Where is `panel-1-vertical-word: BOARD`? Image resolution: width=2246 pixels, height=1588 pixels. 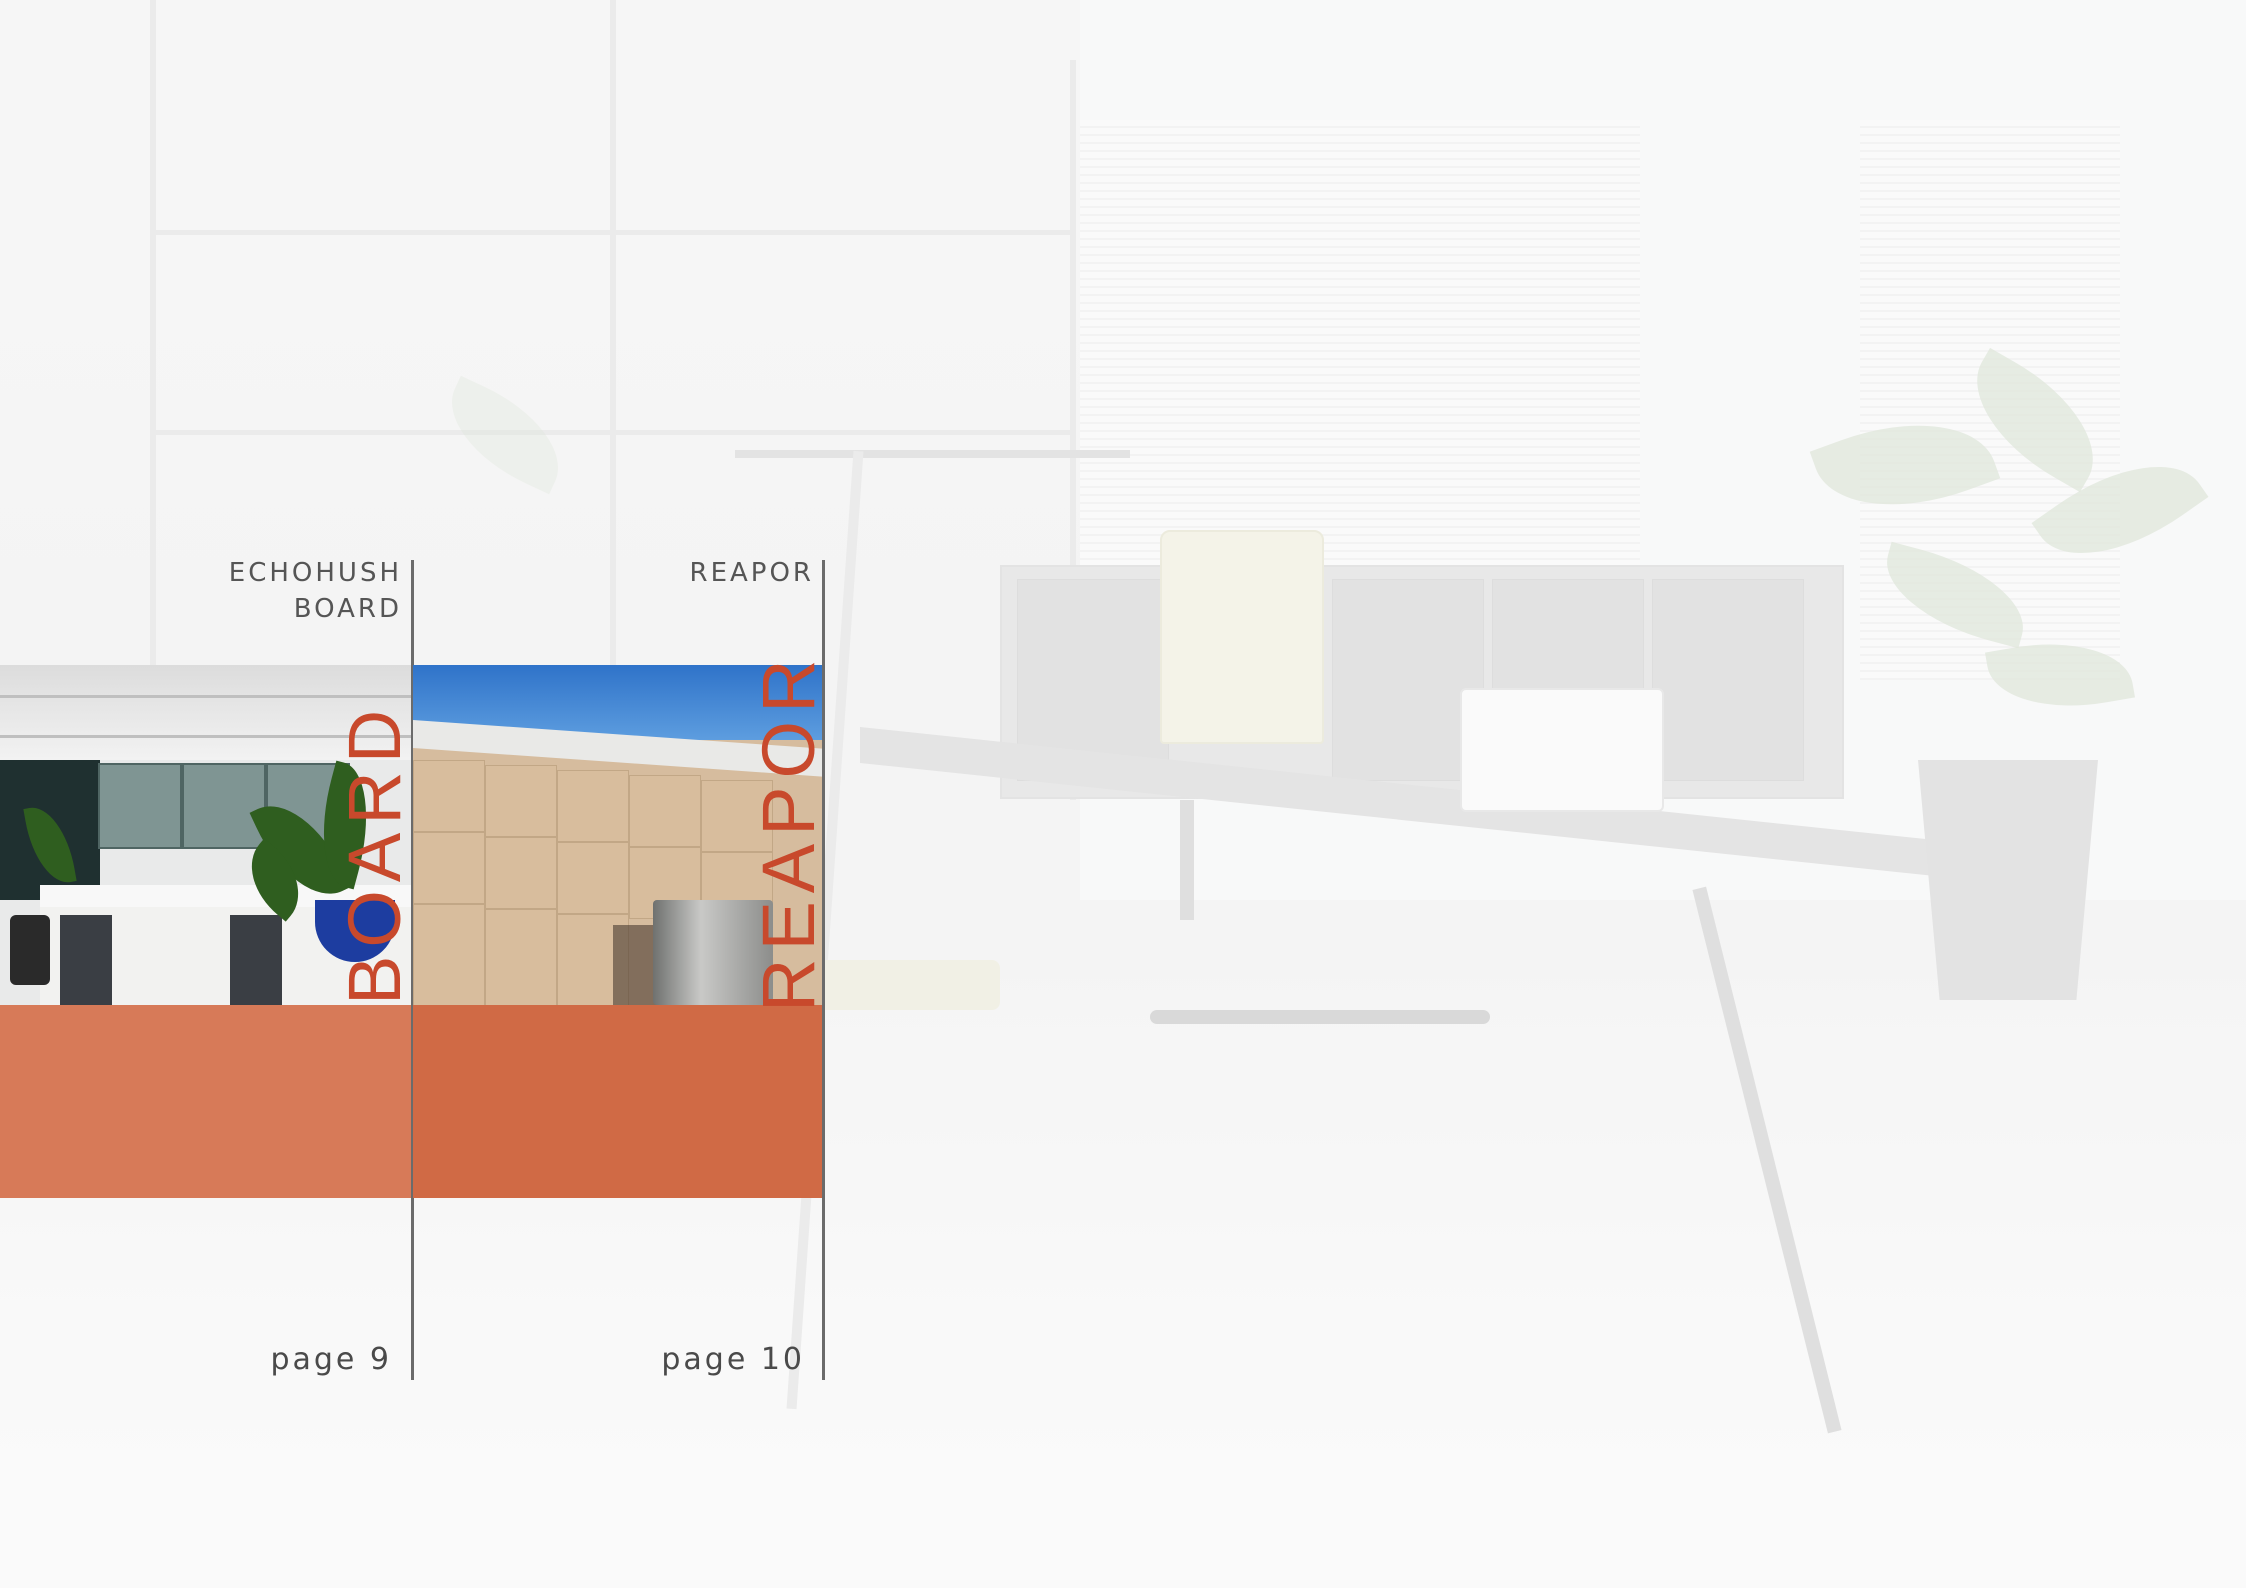
panel-1-vertical-word: BOARD is located at coordinates (374, 853).